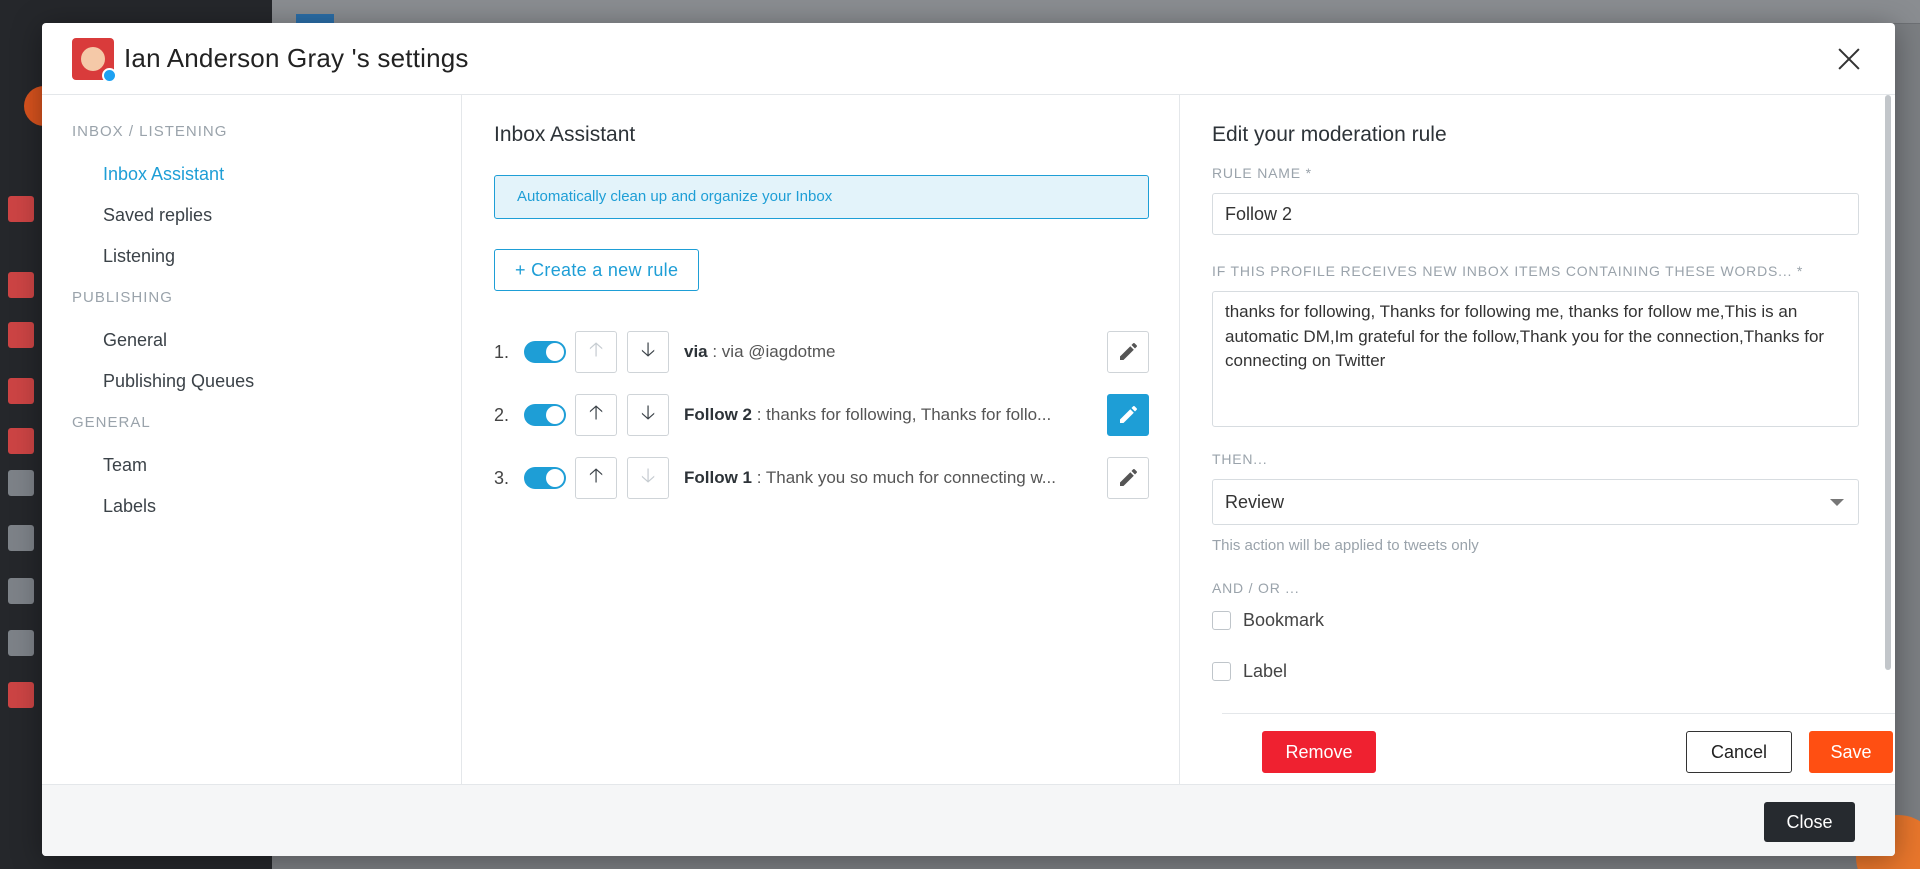 The image size is (1920, 869). I want to click on caret-down-icon, so click(1837, 502).